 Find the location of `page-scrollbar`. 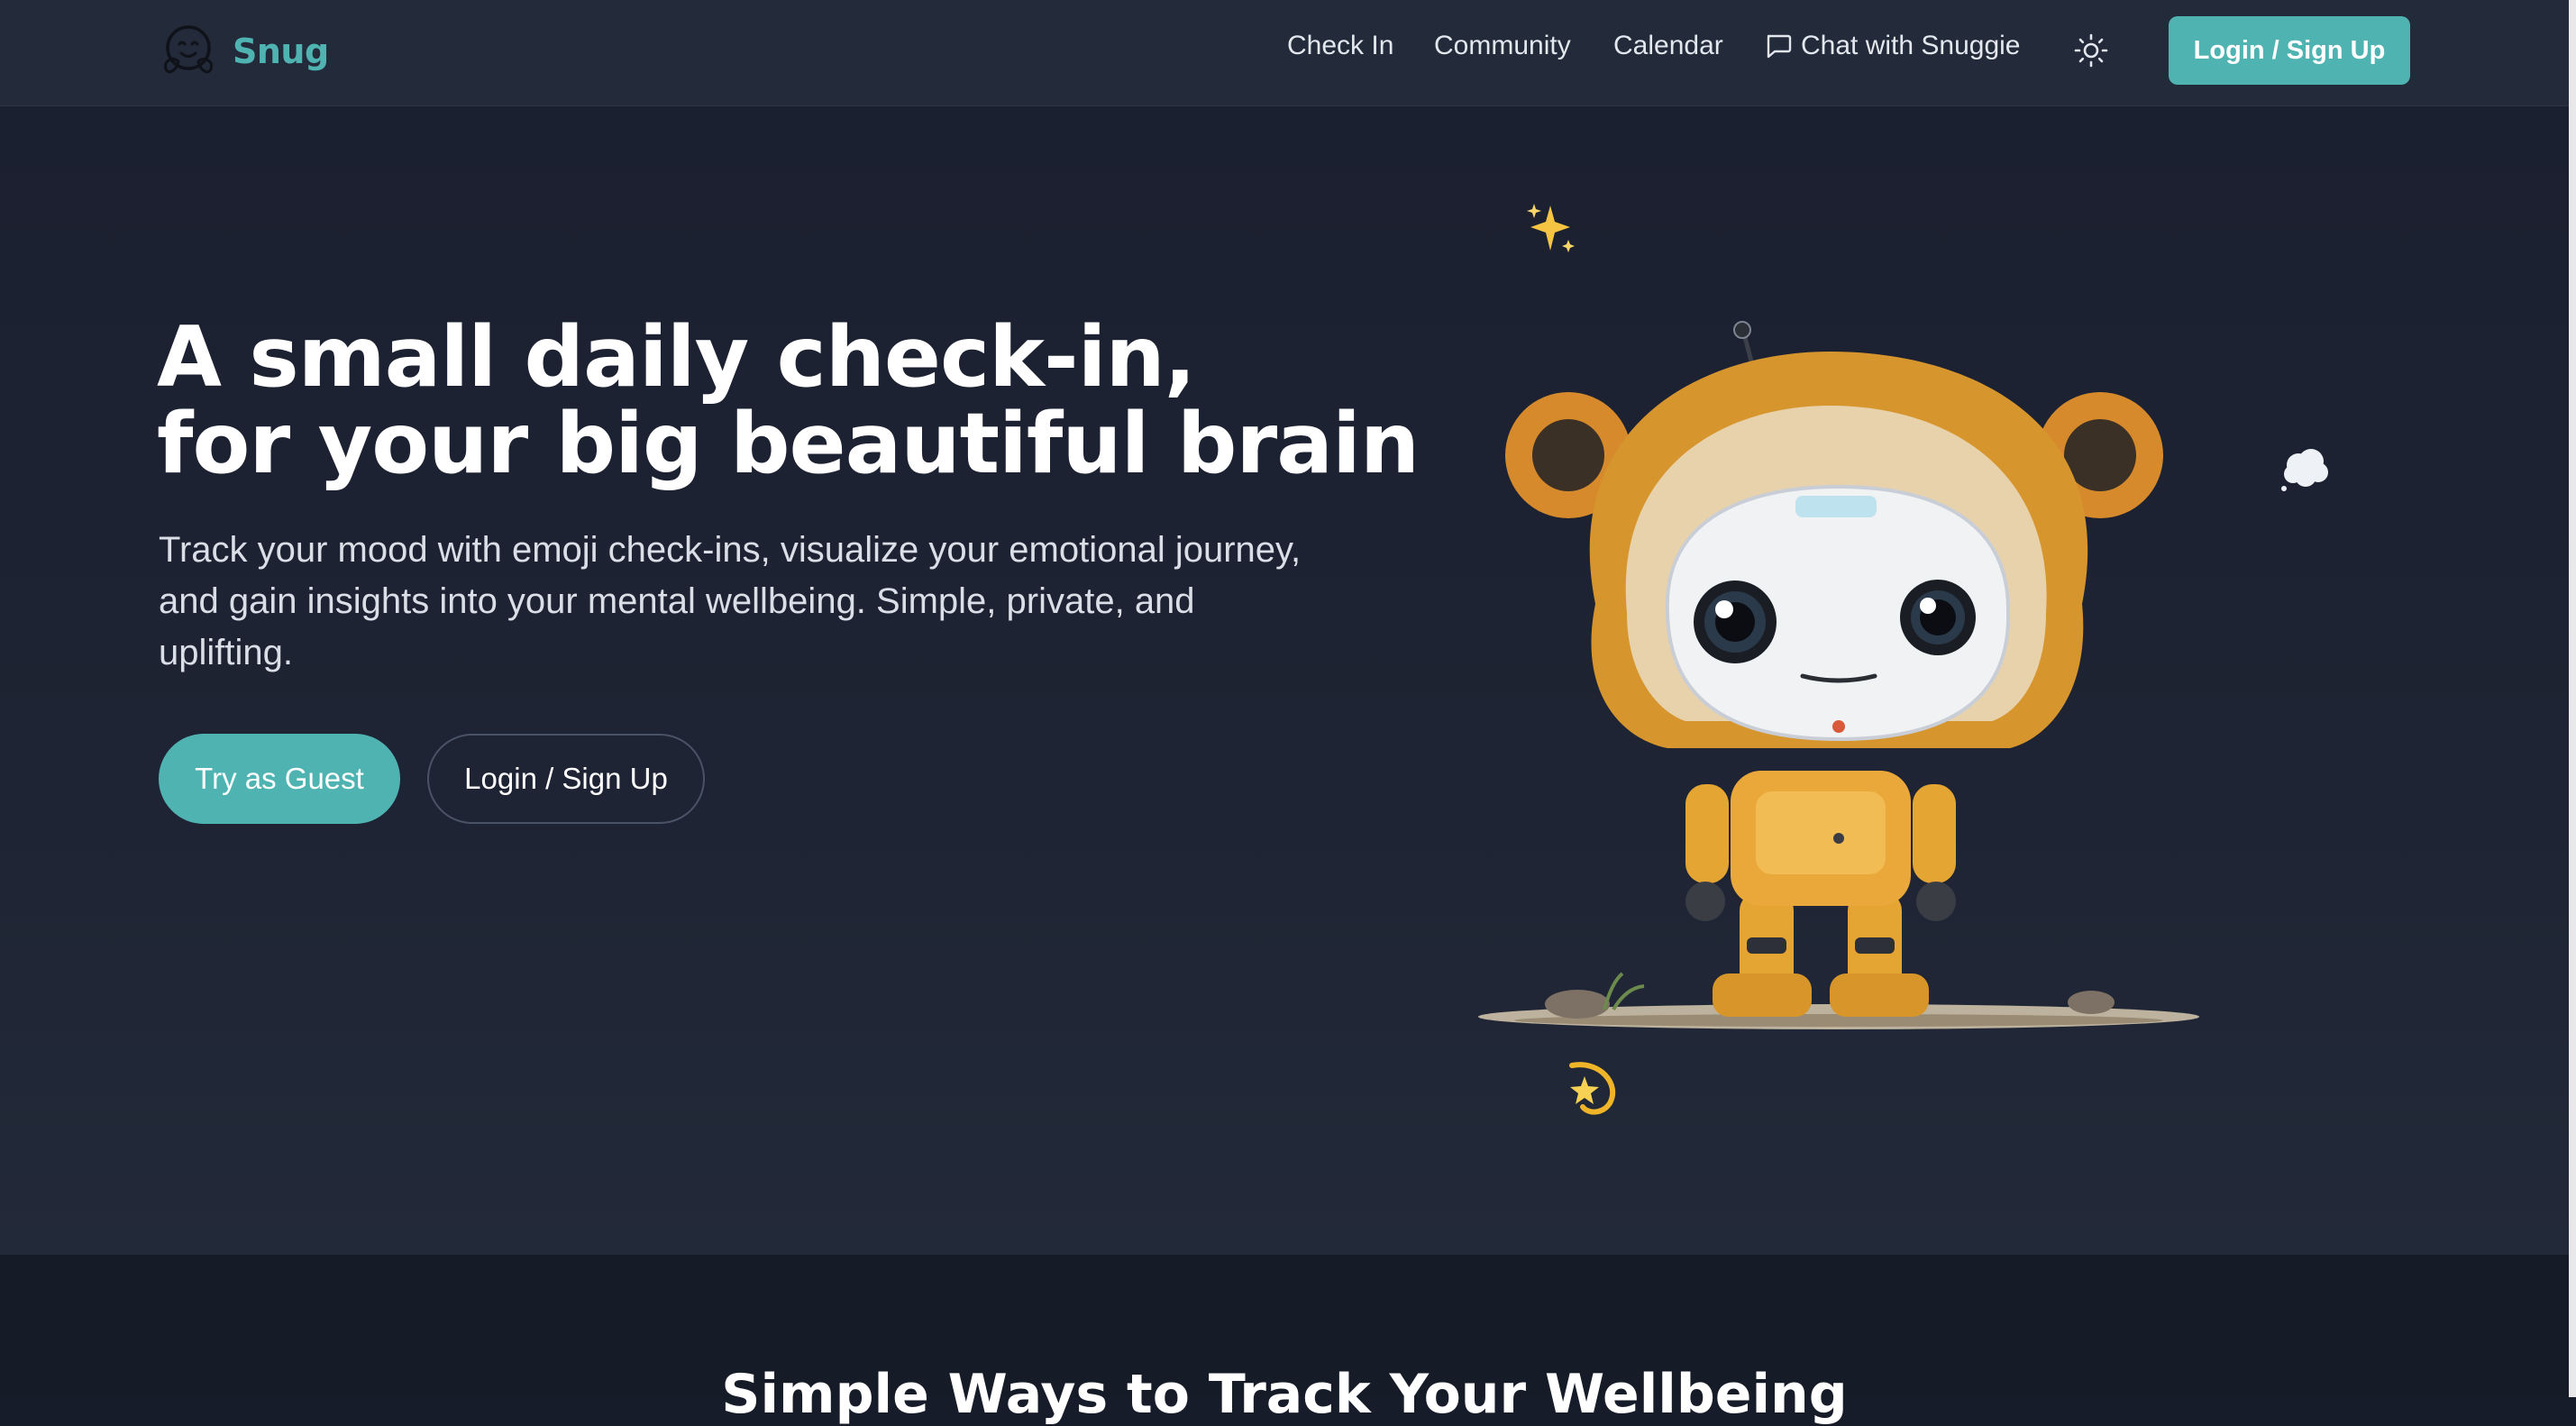

page-scrollbar is located at coordinates (2572, 698).